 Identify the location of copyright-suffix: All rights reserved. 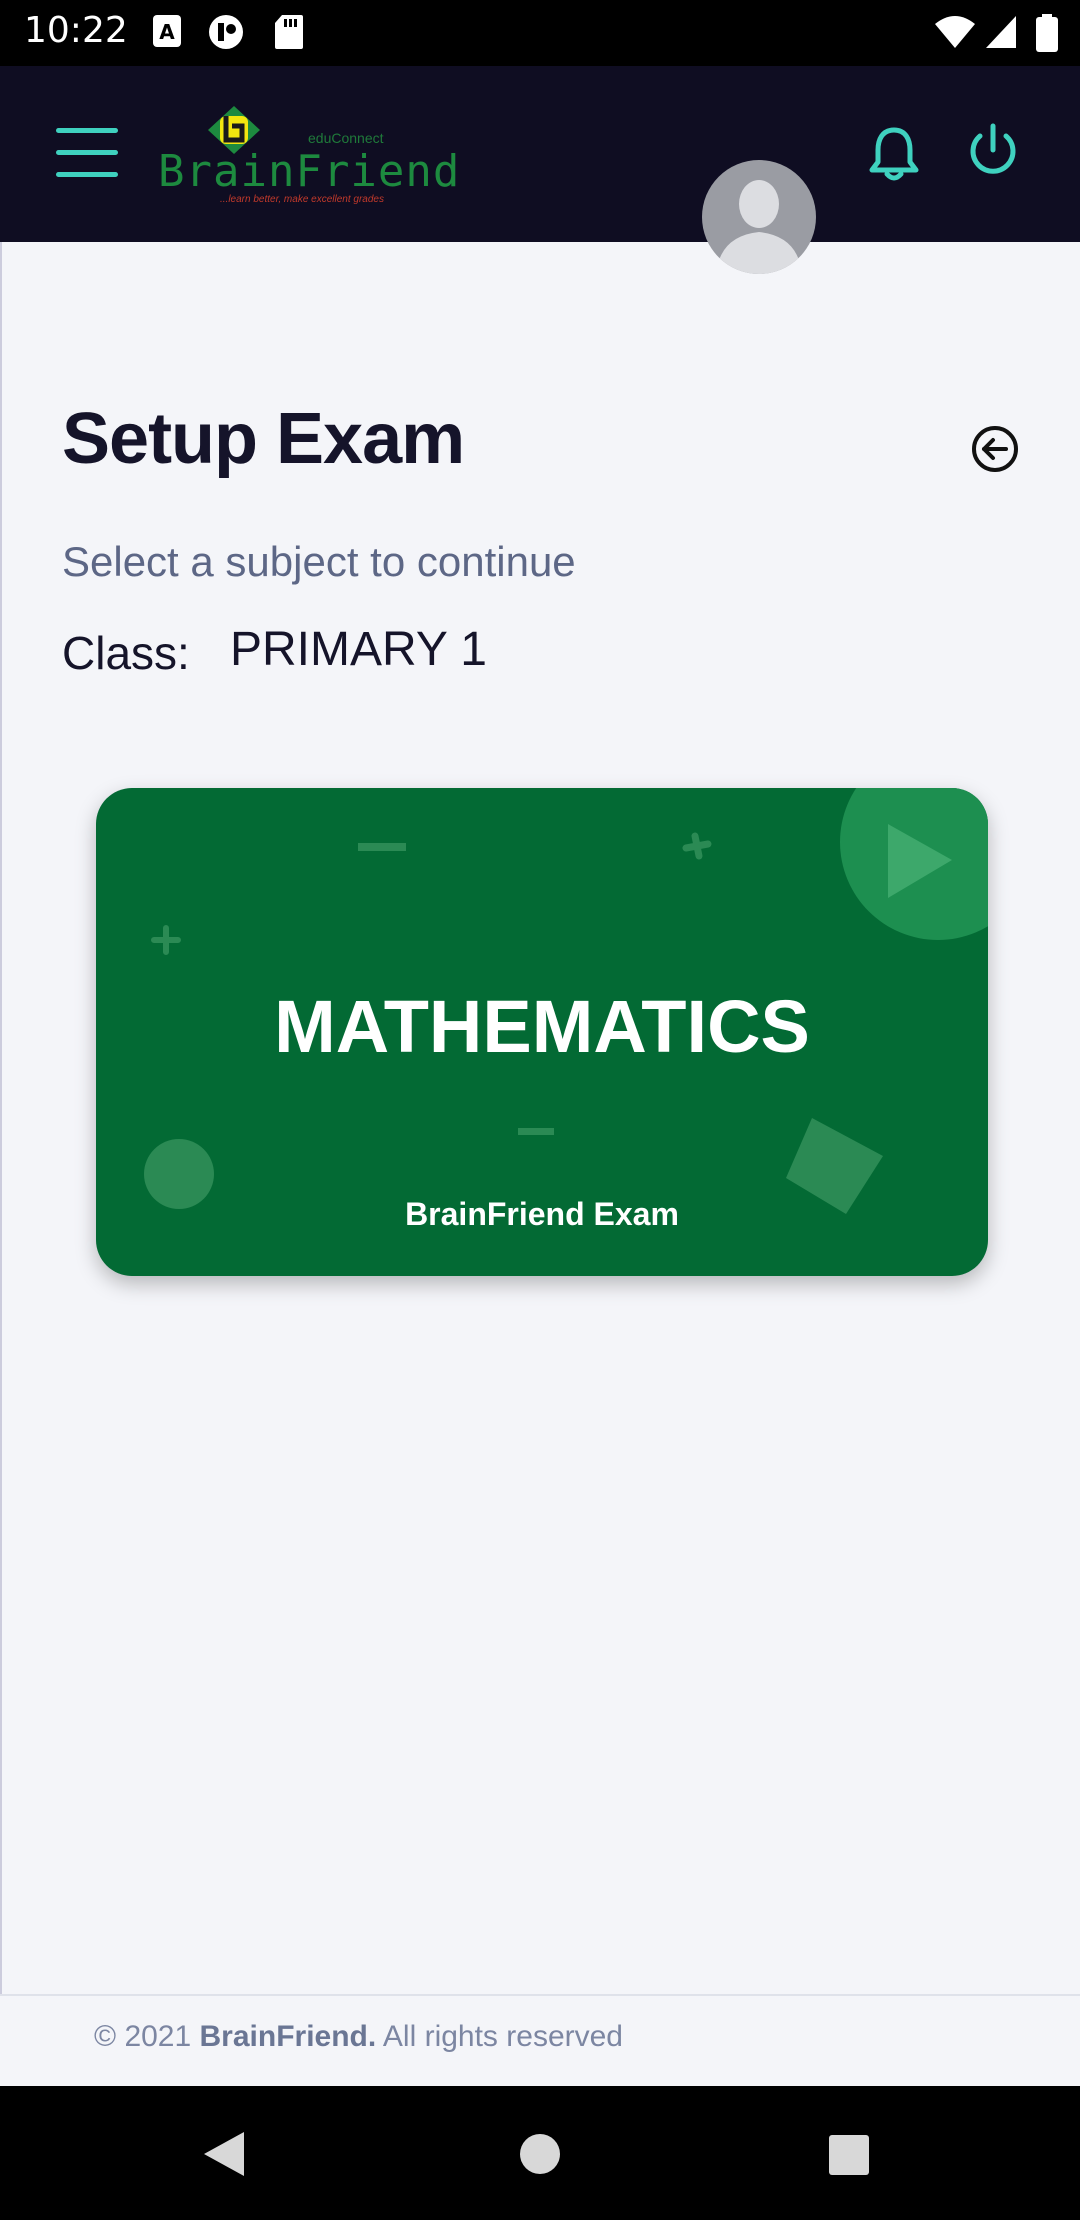
(499, 2036).